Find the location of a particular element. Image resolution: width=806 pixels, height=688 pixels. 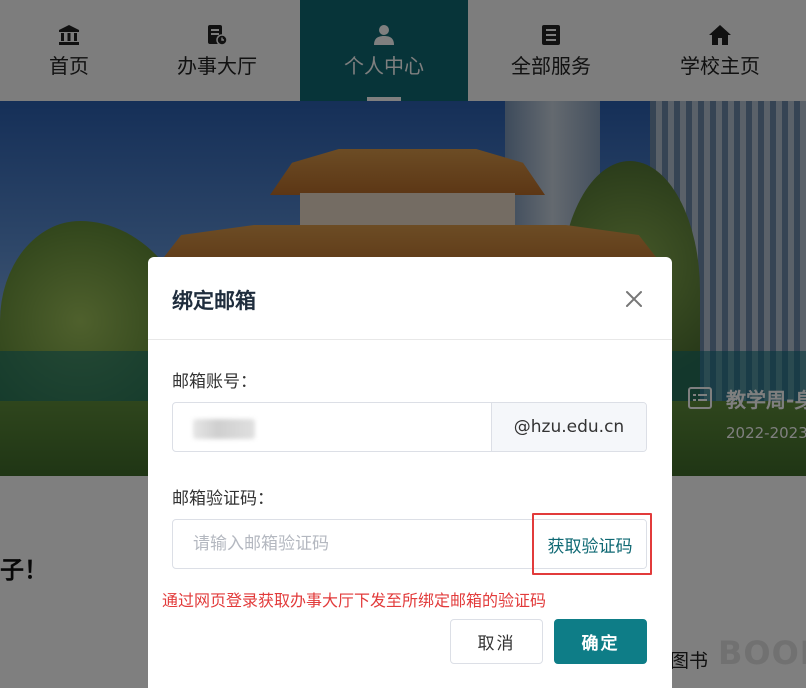

code-field-group: 获取验证码 is located at coordinates (409, 544).